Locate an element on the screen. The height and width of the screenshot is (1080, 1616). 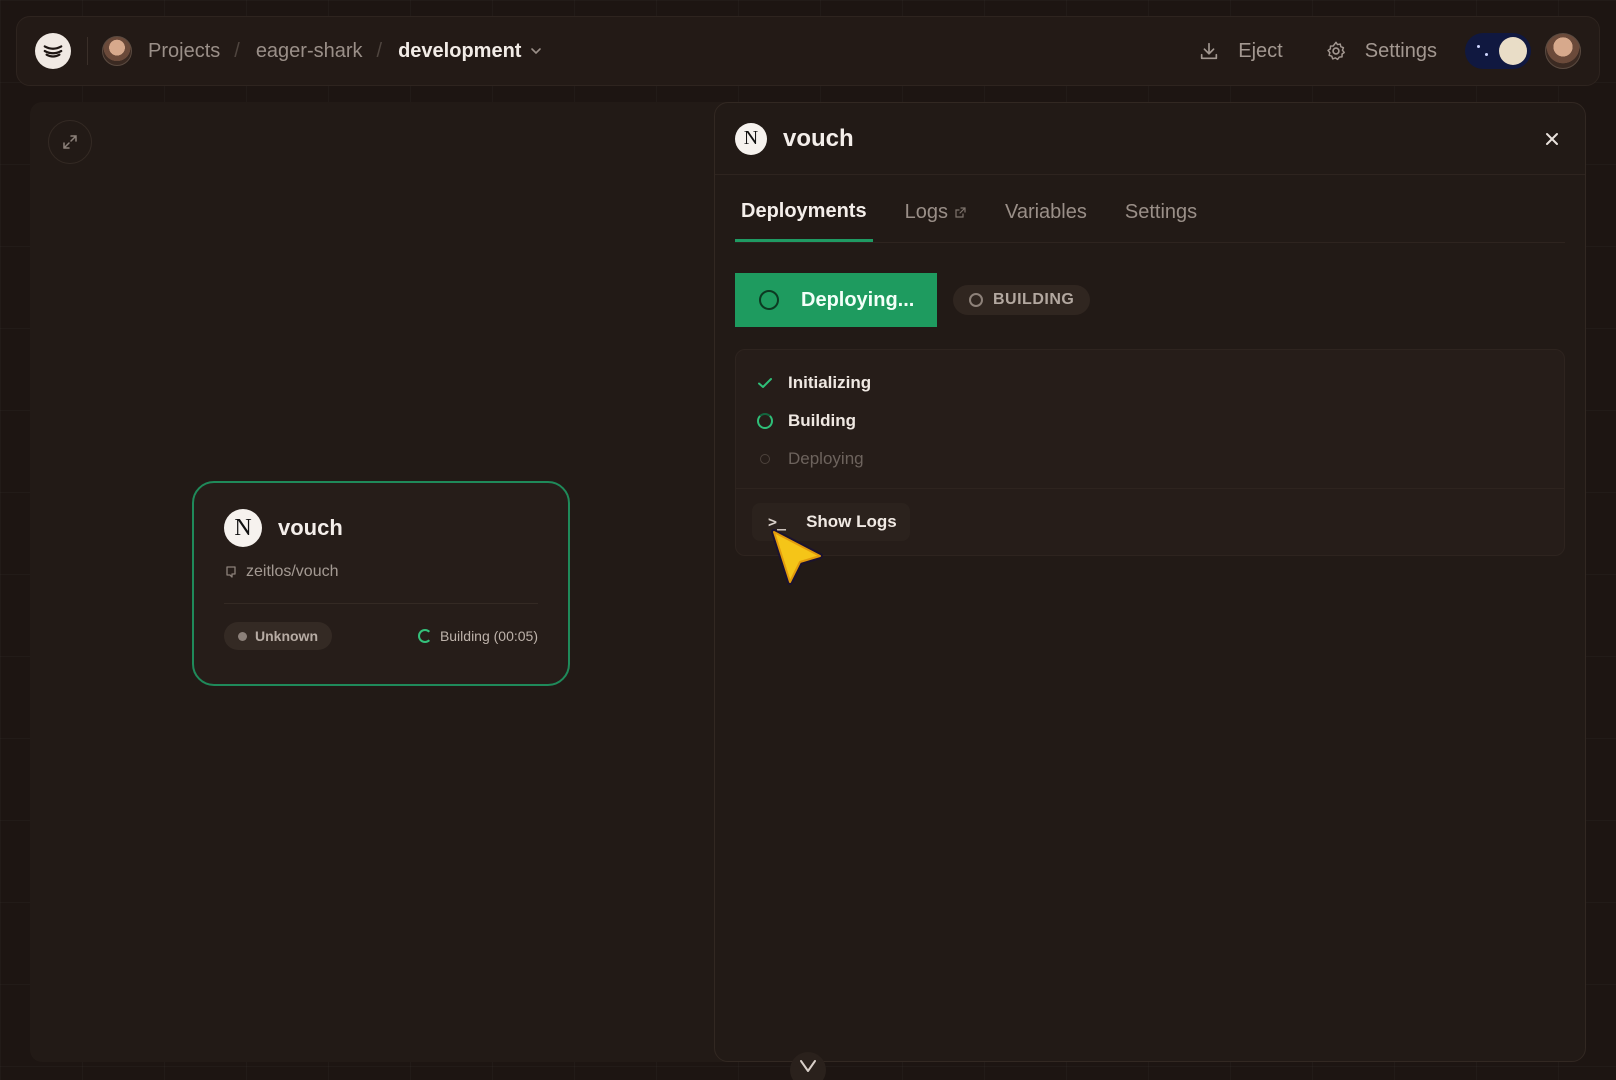
service-title: vouch is located at coordinates (310, 527).